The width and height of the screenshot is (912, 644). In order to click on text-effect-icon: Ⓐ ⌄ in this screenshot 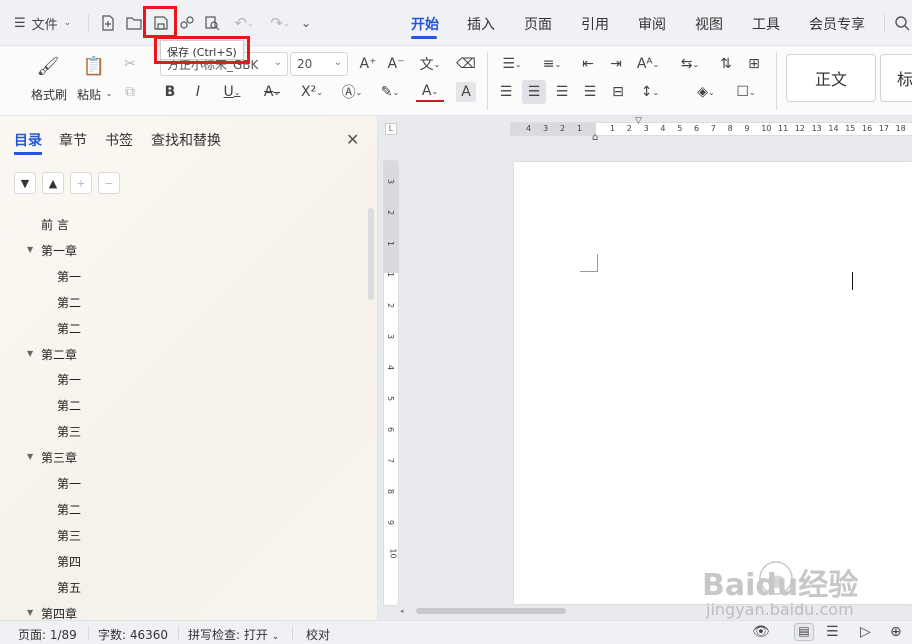, I will do `click(352, 92)`.